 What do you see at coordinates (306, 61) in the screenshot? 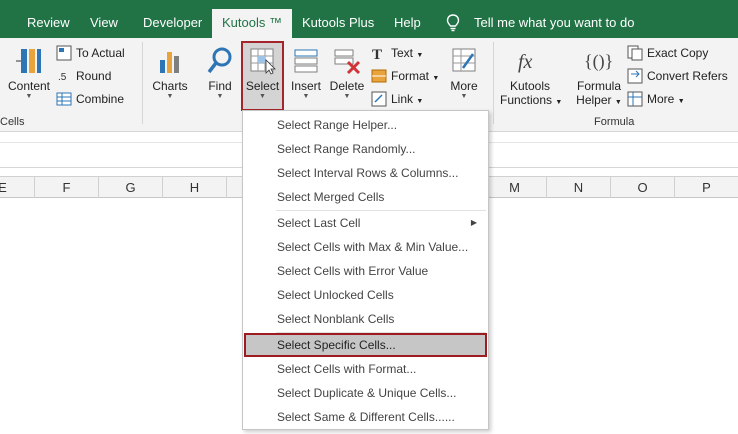
I see `insert-icon` at bounding box center [306, 61].